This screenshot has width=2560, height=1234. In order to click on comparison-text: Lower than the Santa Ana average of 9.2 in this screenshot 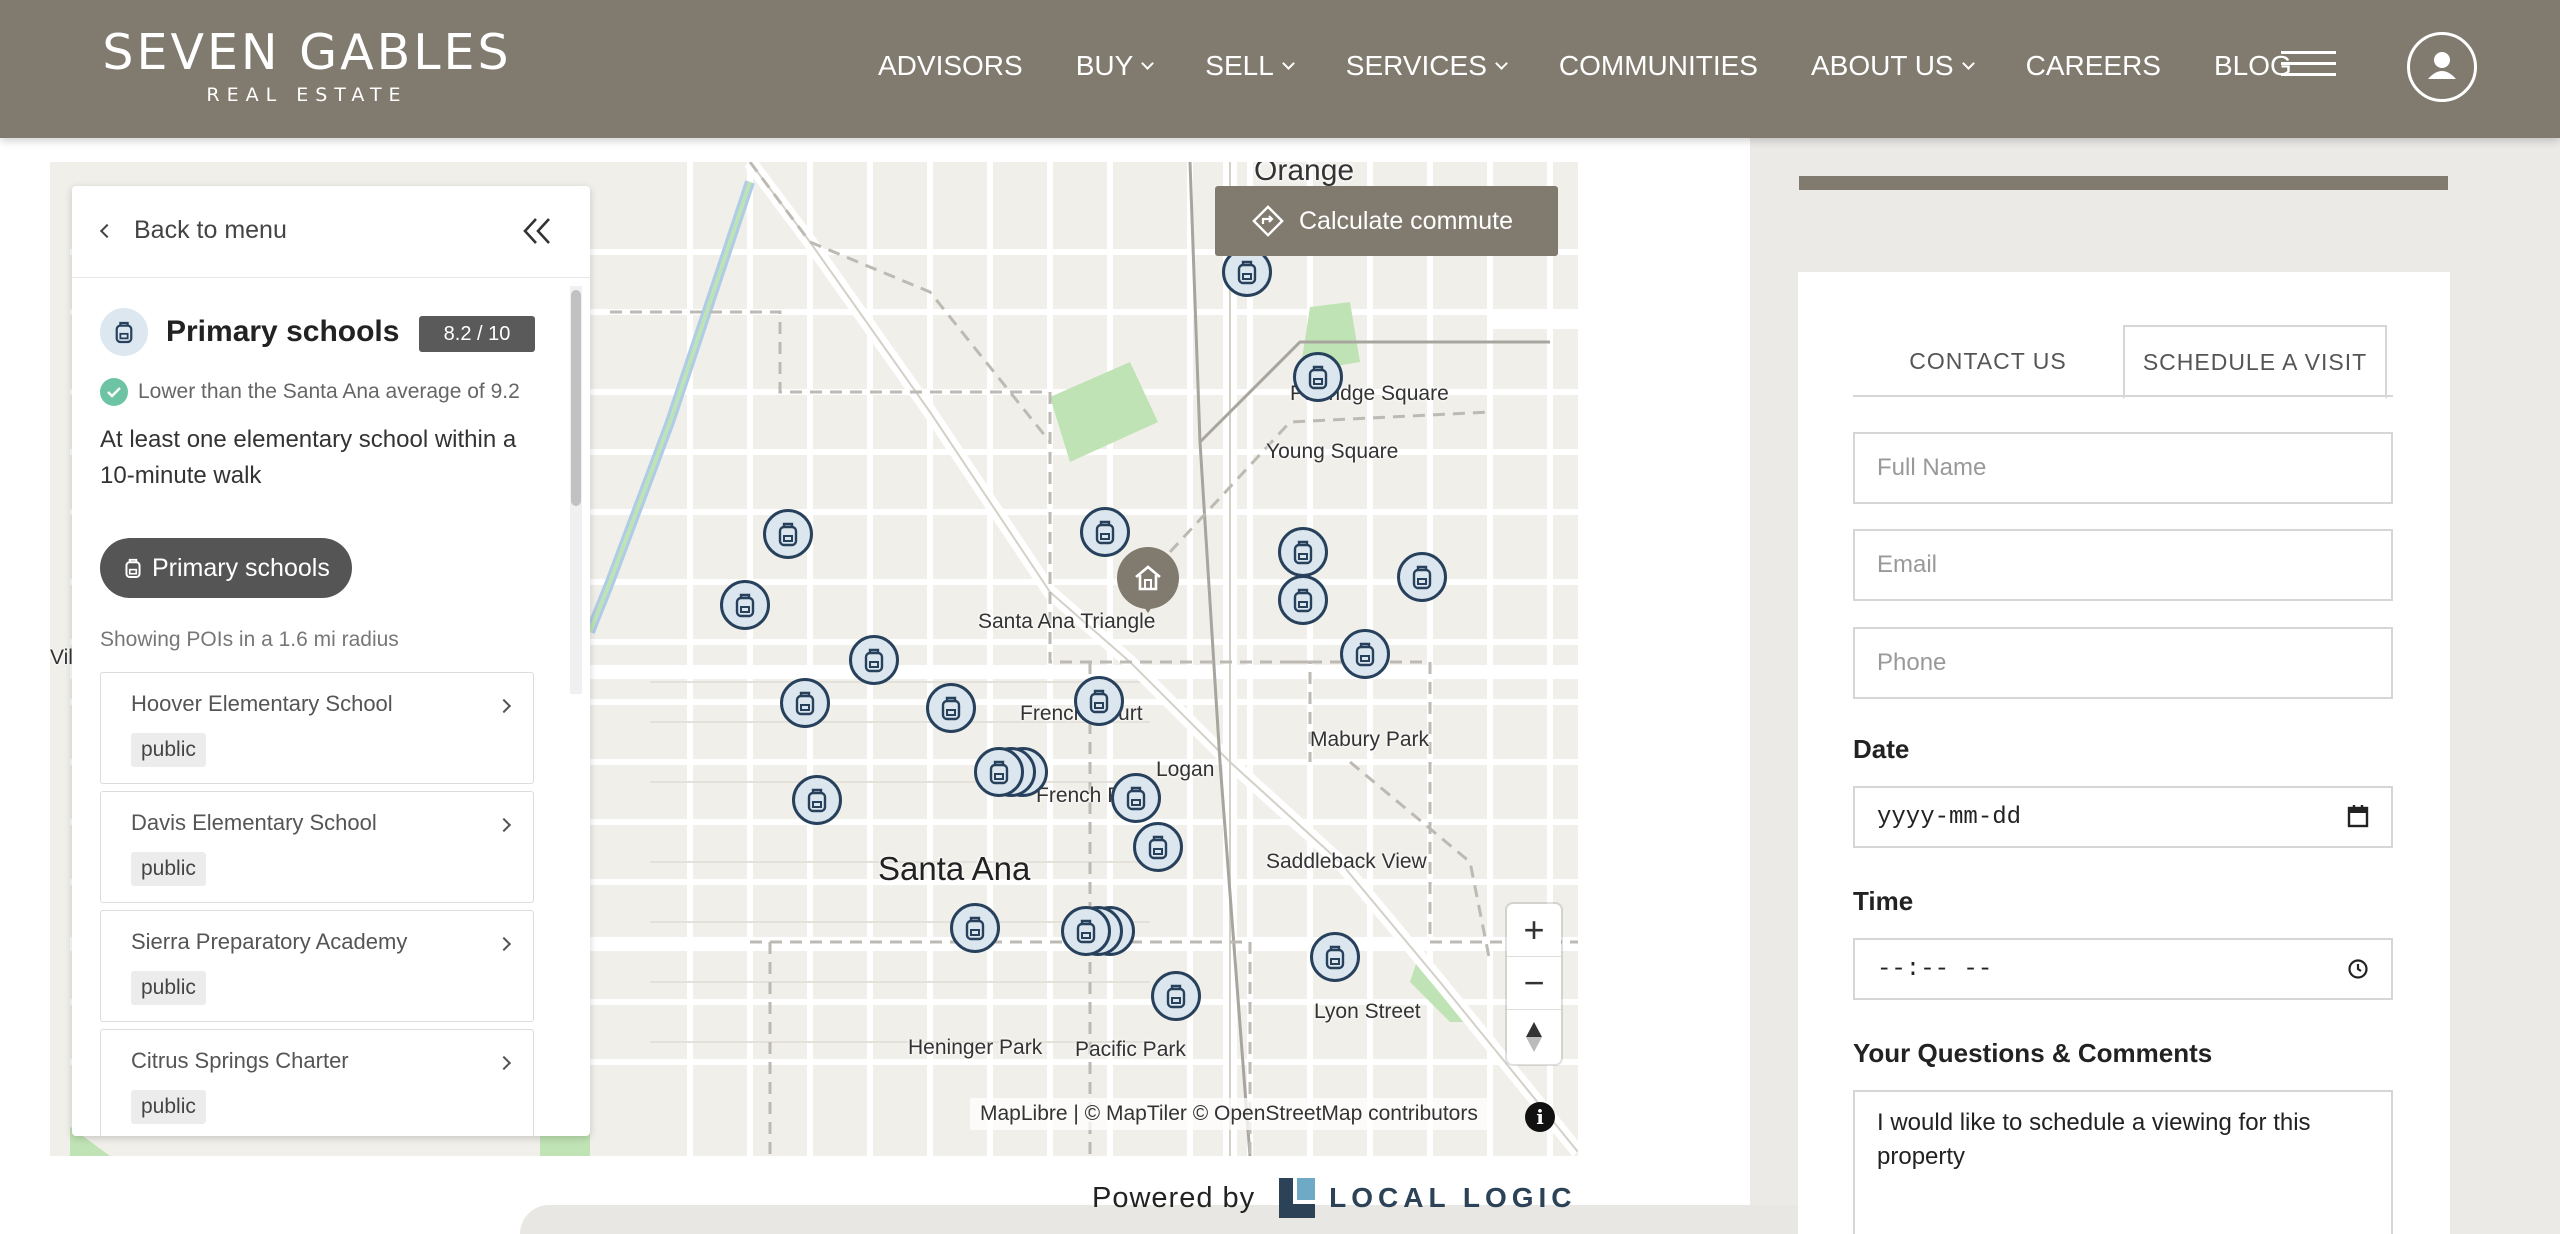, I will do `click(329, 391)`.